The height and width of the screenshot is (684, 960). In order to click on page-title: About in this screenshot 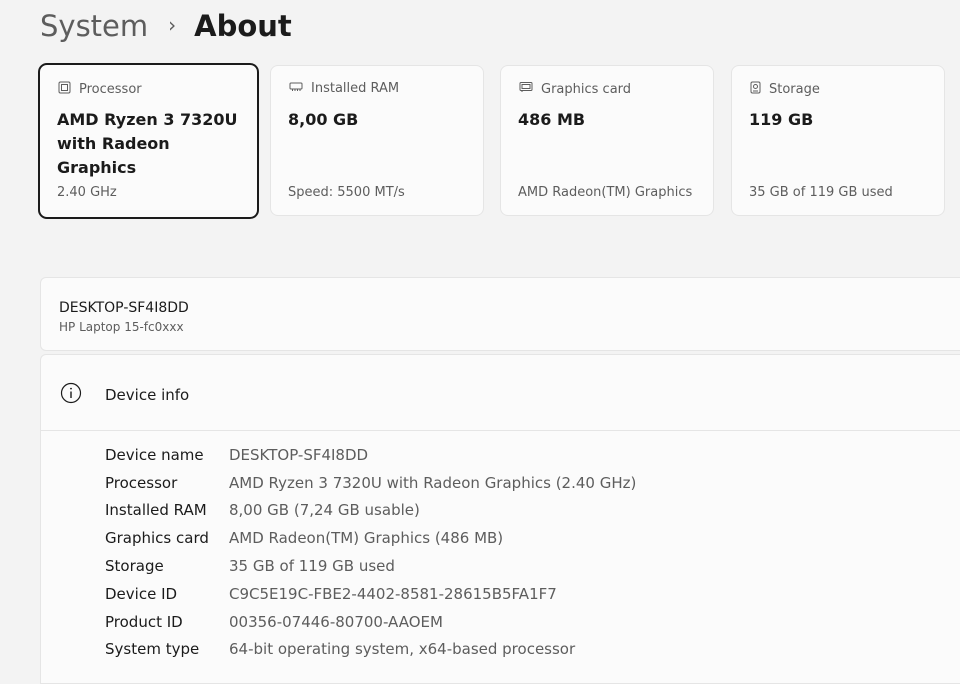, I will do `click(243, 26)`.